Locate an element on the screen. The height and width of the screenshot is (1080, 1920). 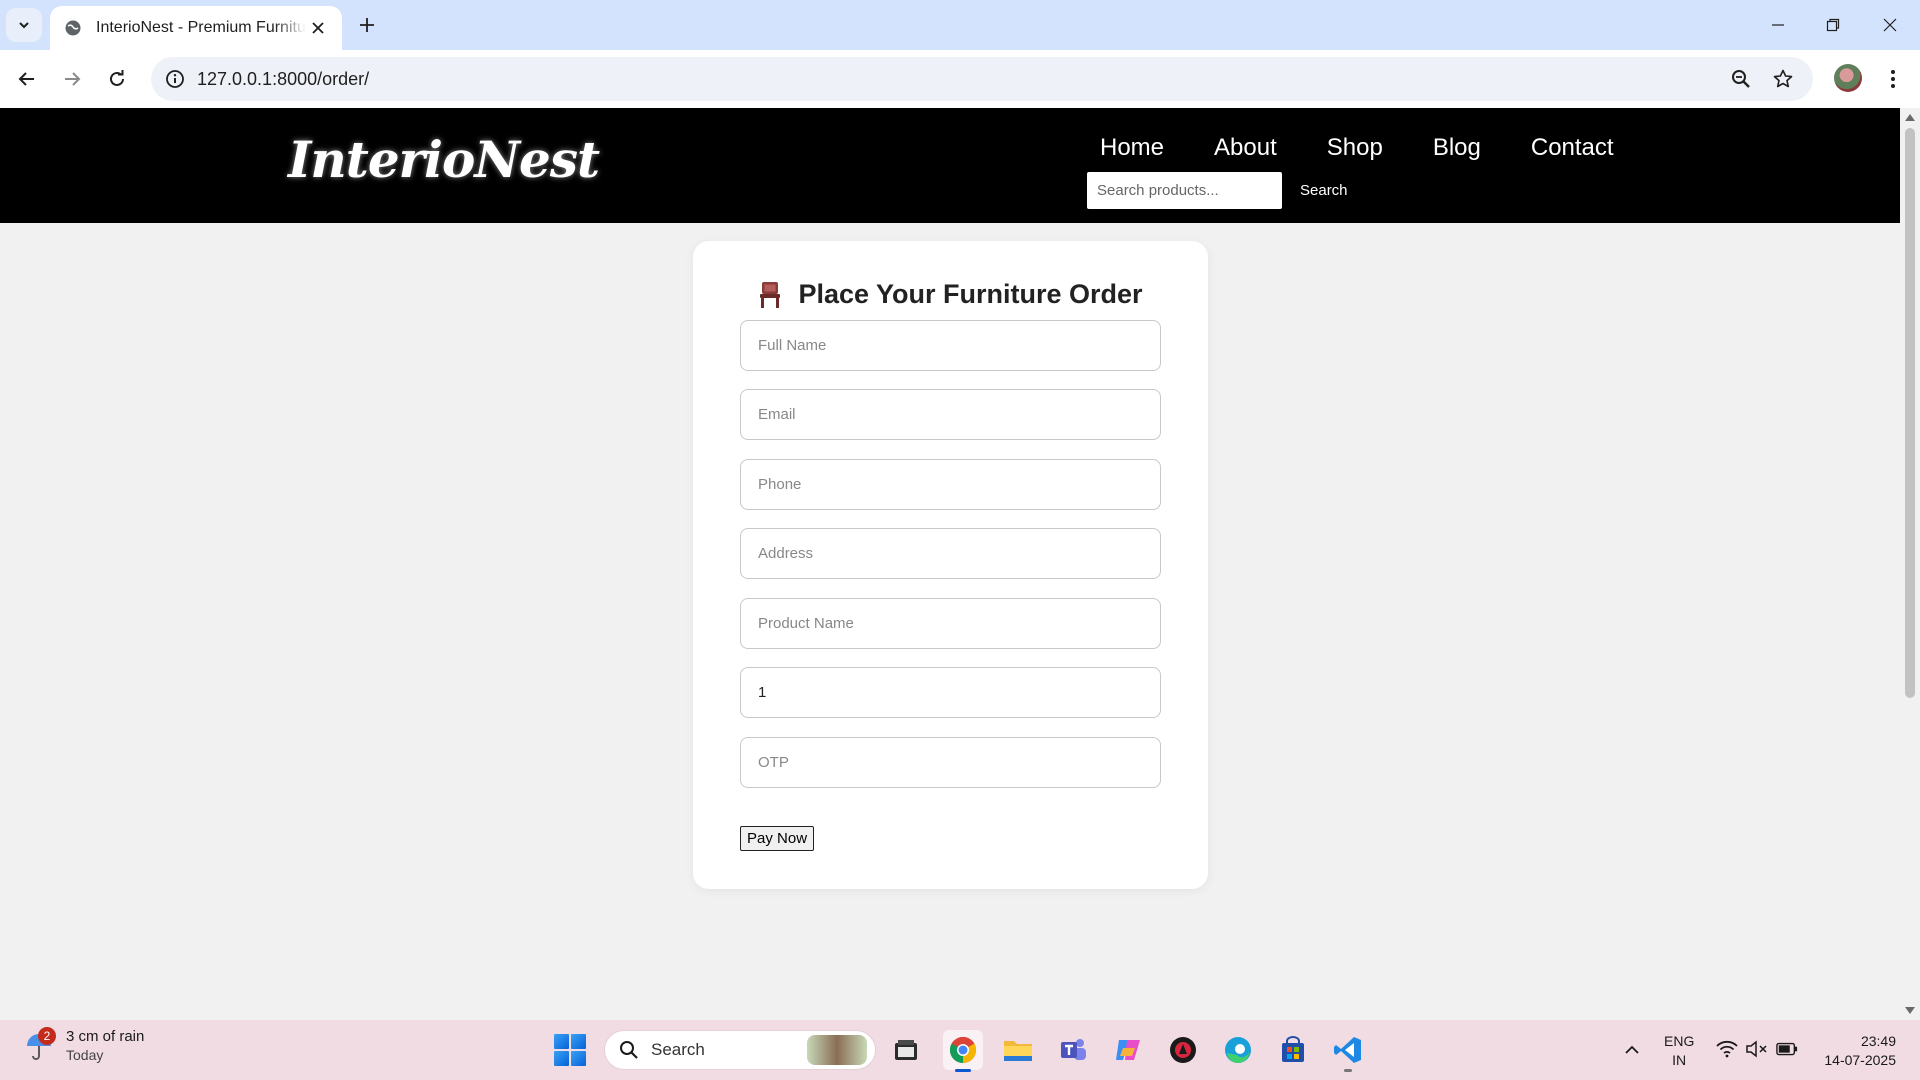
otp-field is located at coordinates (950, 762).